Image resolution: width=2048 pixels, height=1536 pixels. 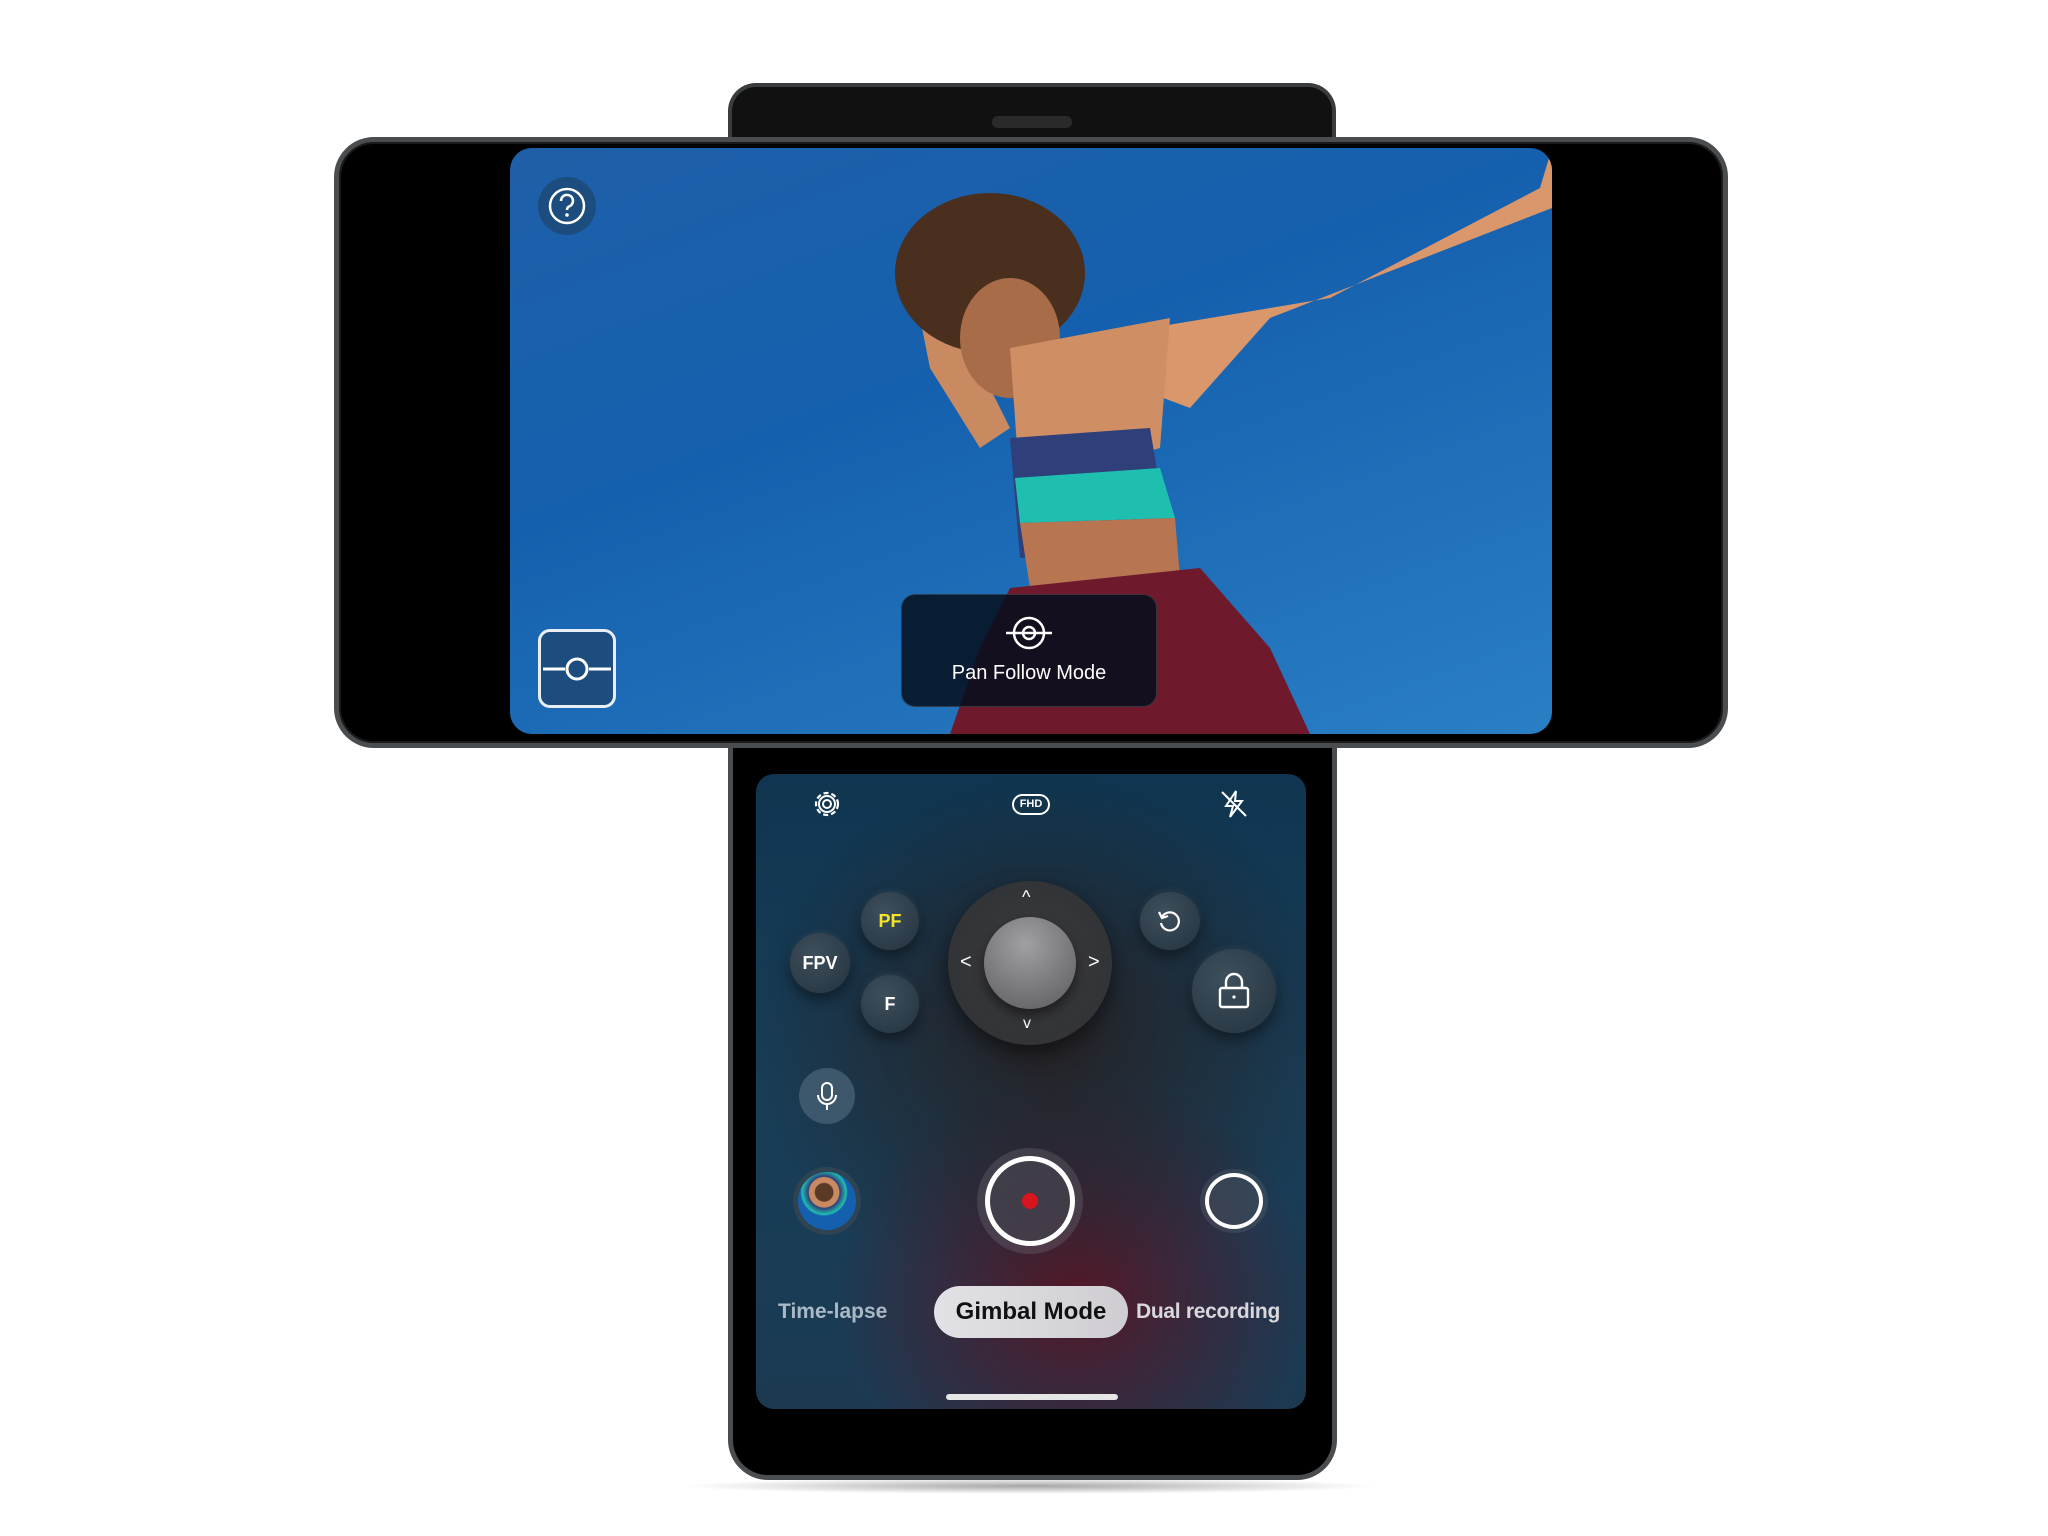 I want to click on microphone-icon, so click(x=827, y=1096).